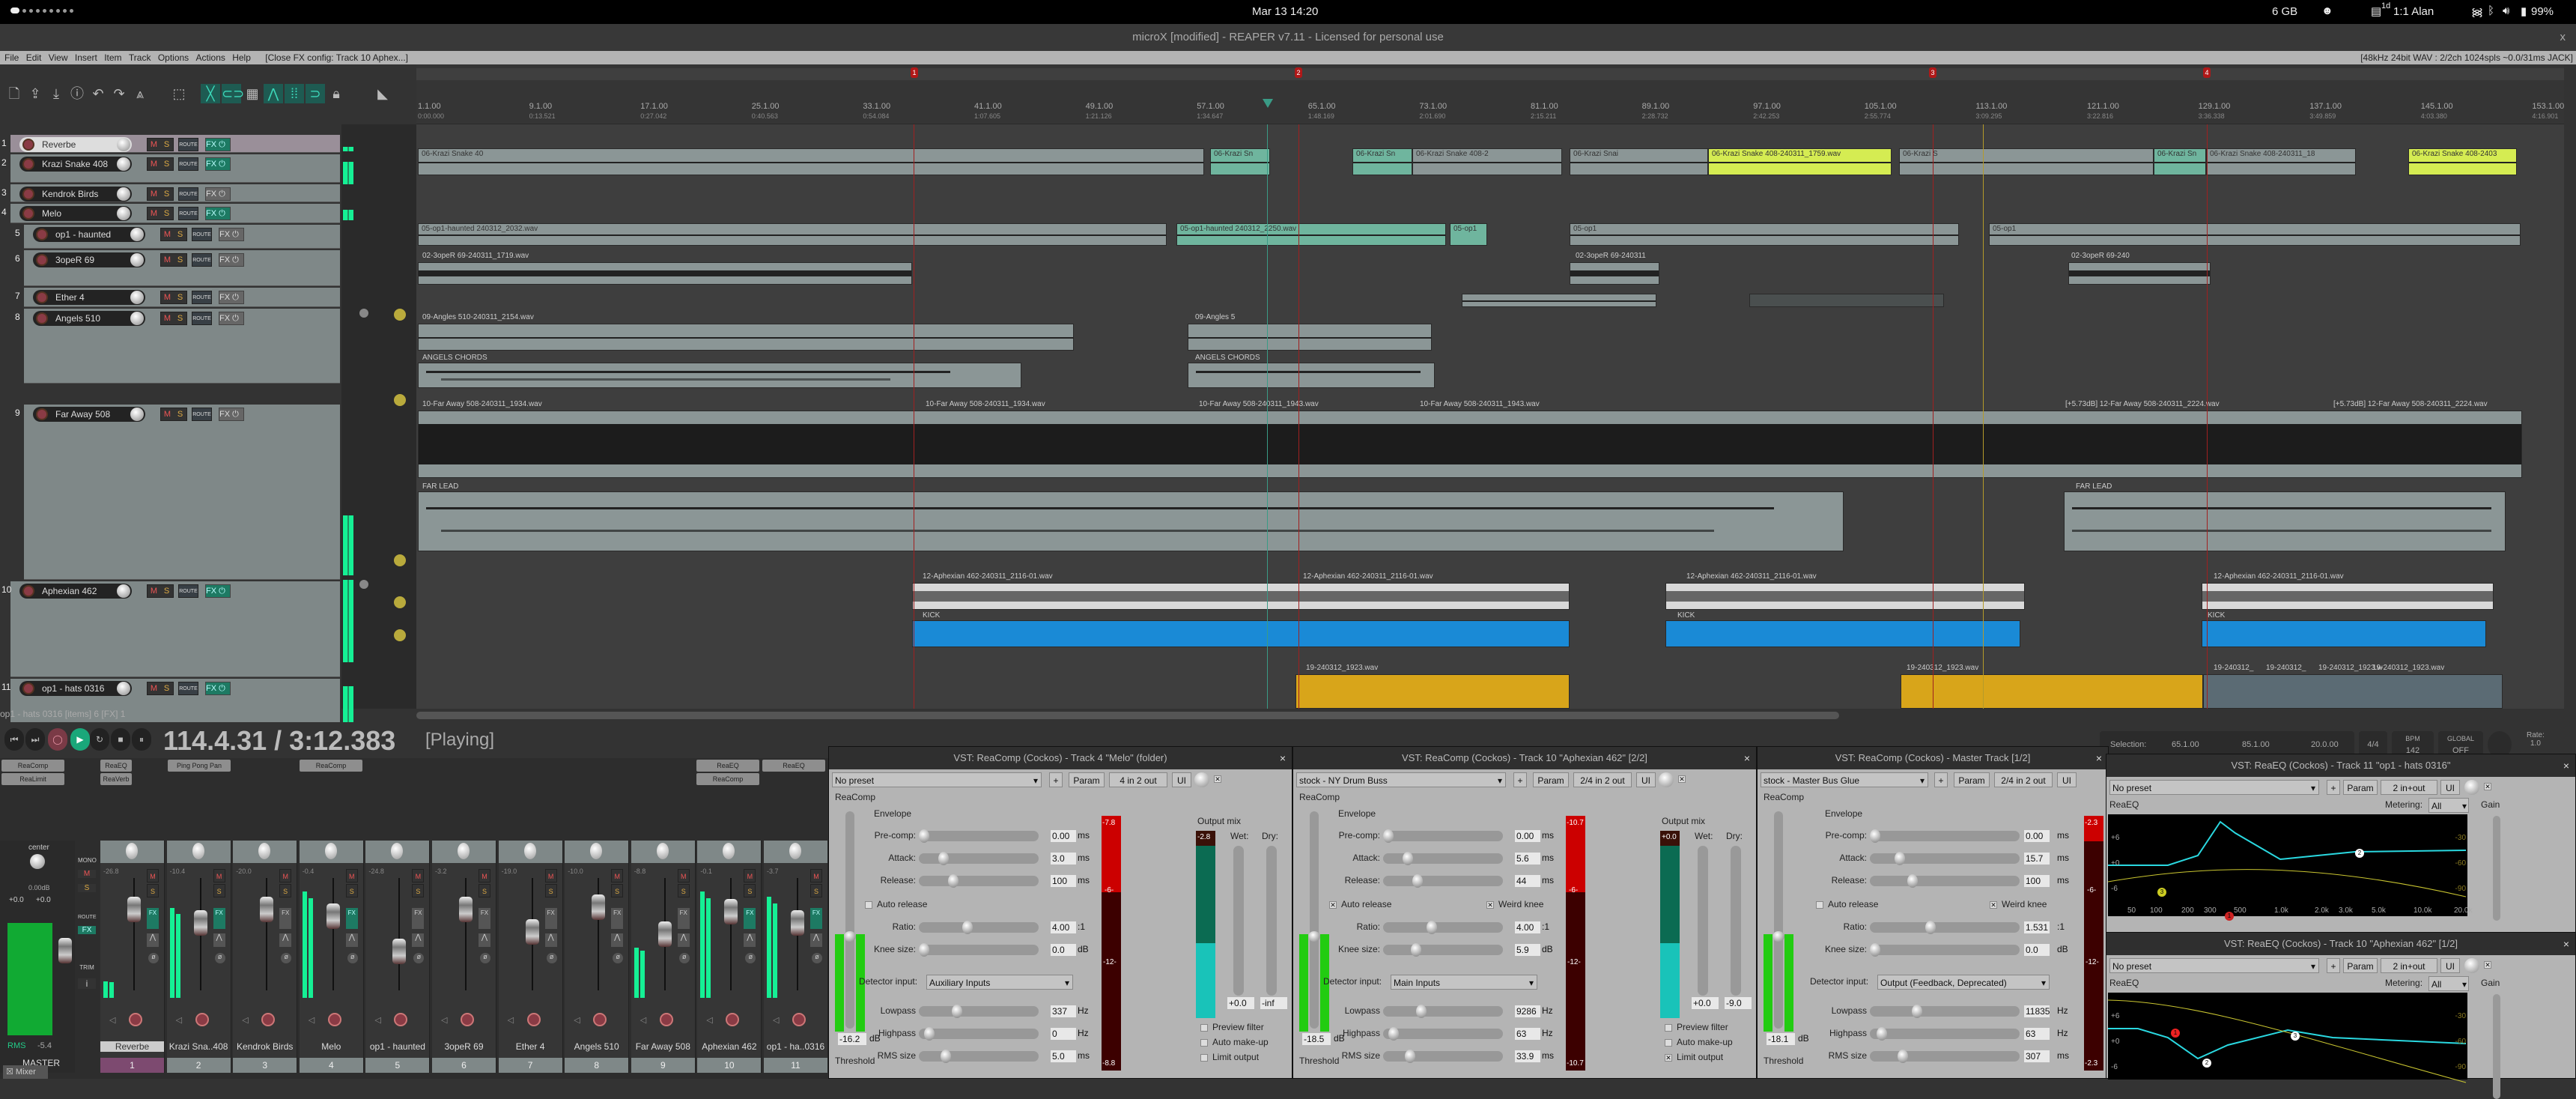  Describe the element at coordinates (1238, 921) in the screenshot. I see `wet-slider` at that location.